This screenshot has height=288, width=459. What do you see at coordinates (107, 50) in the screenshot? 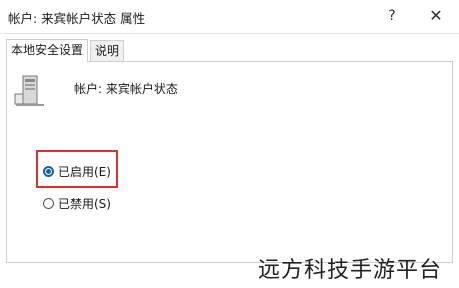
I see `tab-explain: 说明` at bounding box center [107, 50].